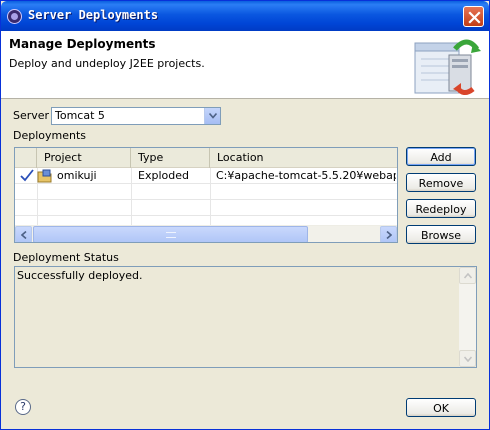  What do you see at coordinates (441, 208) in the screenshot?
I see `redeploy-button: Redeploy` at bounding box center [441, 208].